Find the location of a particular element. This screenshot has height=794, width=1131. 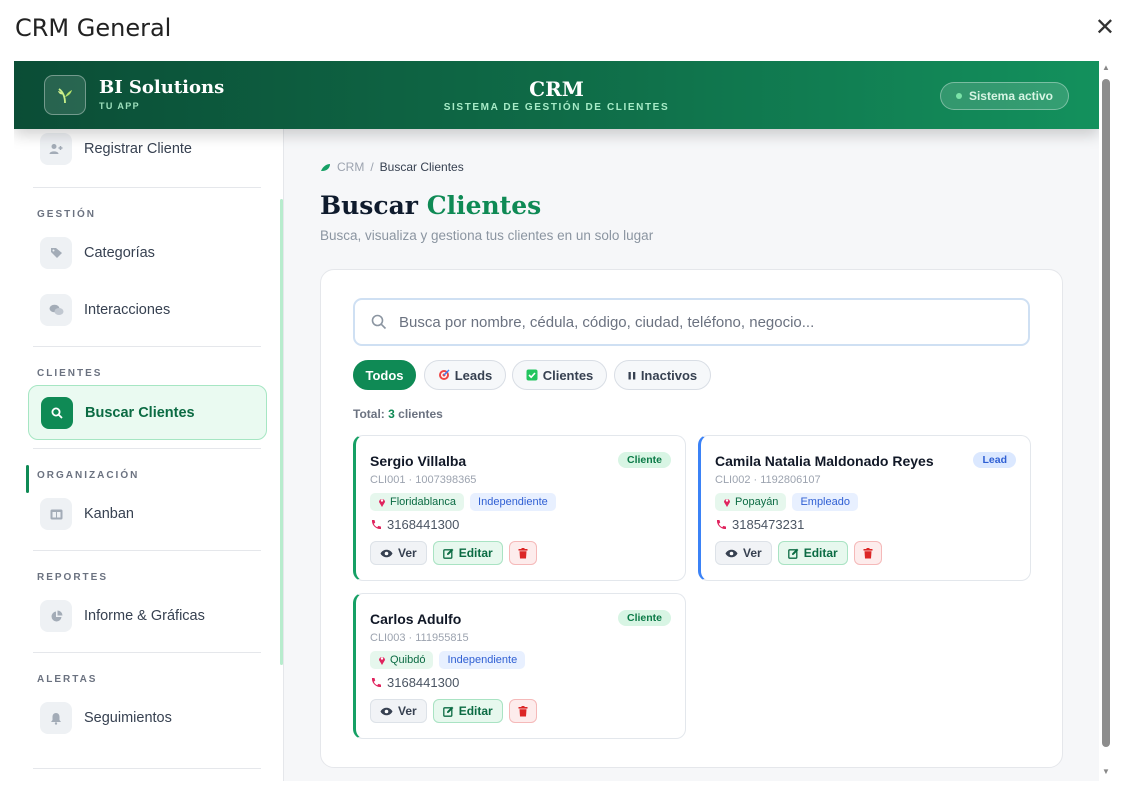

add-user-icon is located at coordinates (56, 149).